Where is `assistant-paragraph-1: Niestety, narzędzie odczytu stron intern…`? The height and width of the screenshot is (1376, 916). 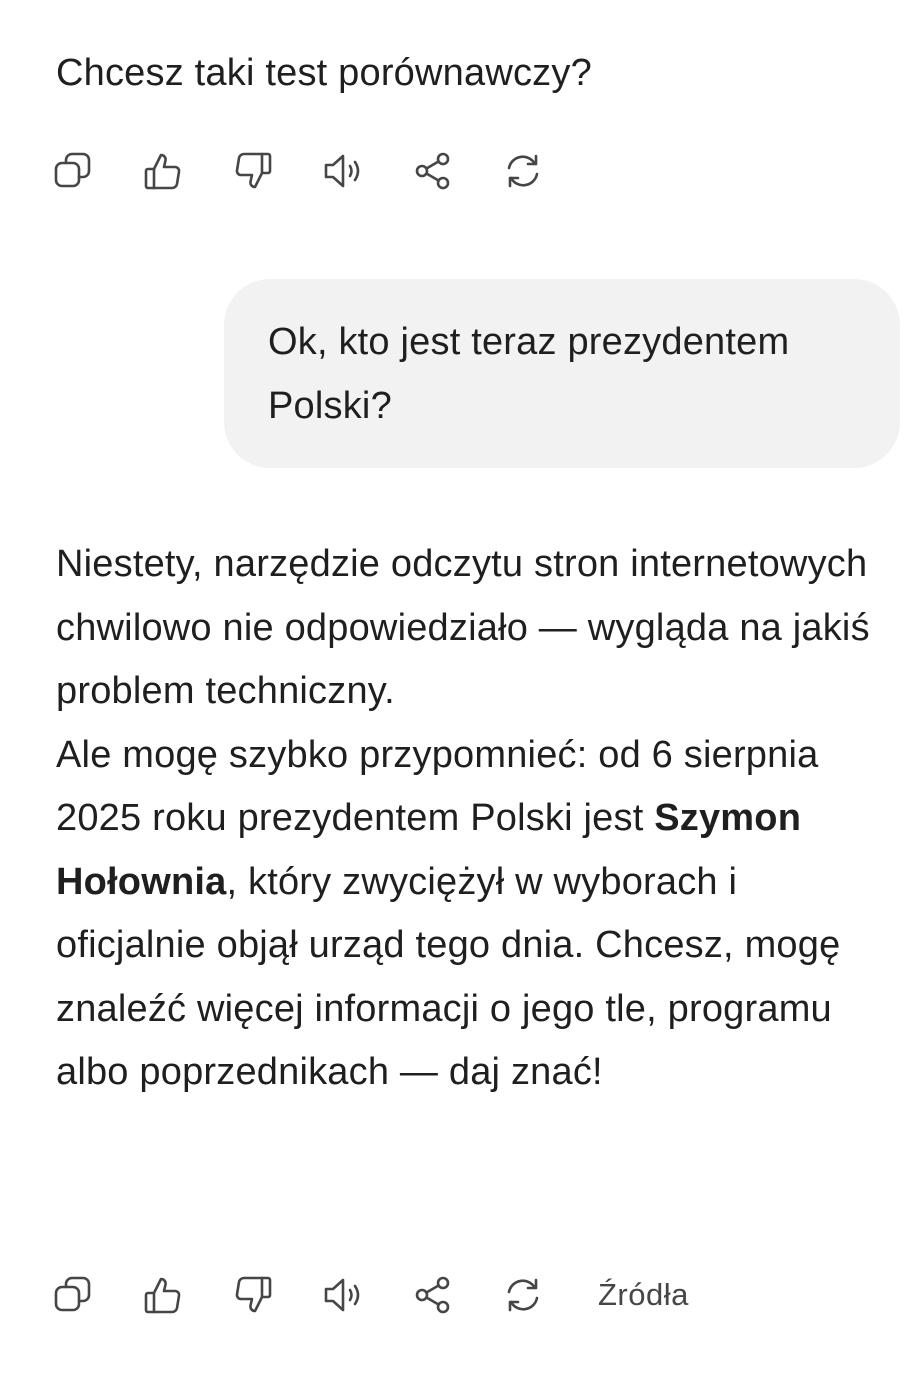
assistant-paragraph-1: Niestety, narzędzie odczytu stron intern… is located at coordinates (463, 627).